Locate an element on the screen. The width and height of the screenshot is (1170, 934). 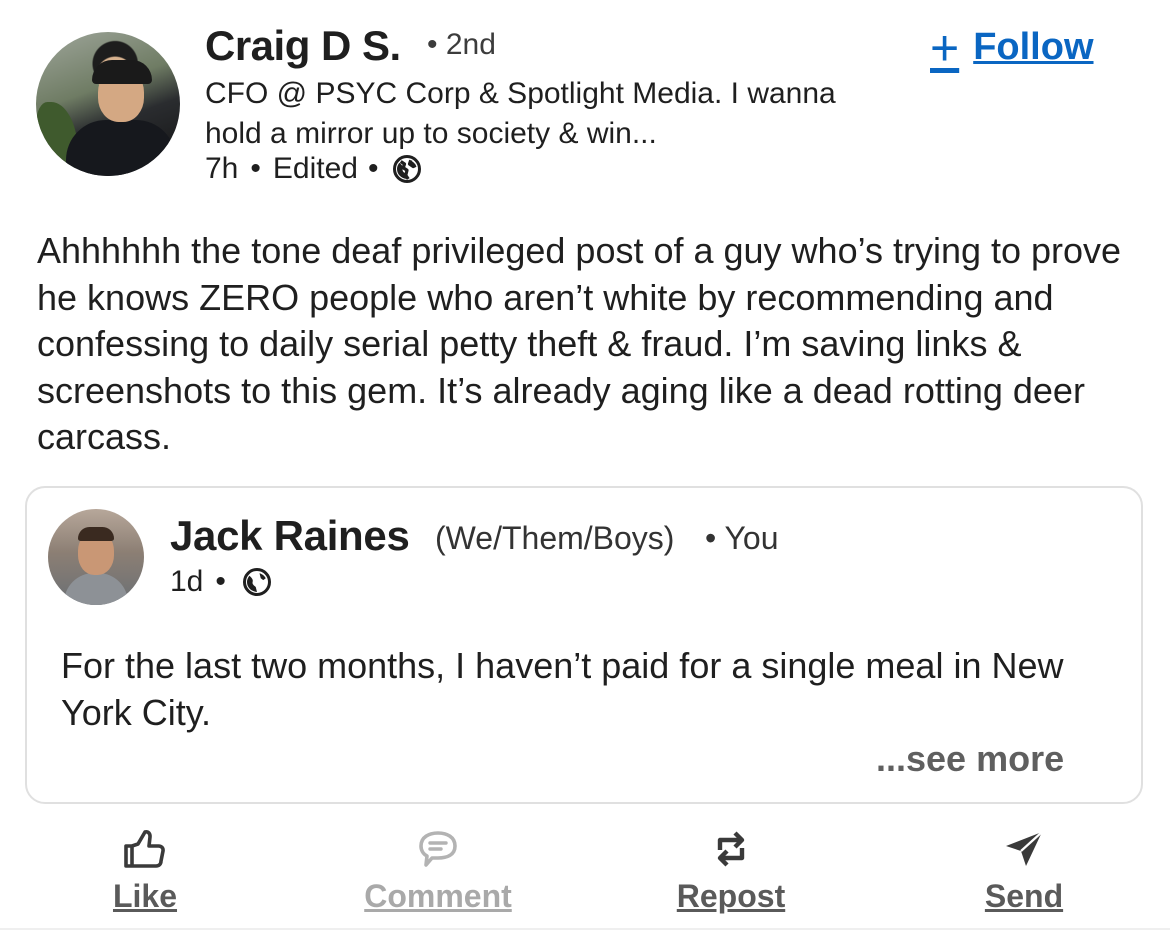
avatar-cap is located at coordinates (122, 72).